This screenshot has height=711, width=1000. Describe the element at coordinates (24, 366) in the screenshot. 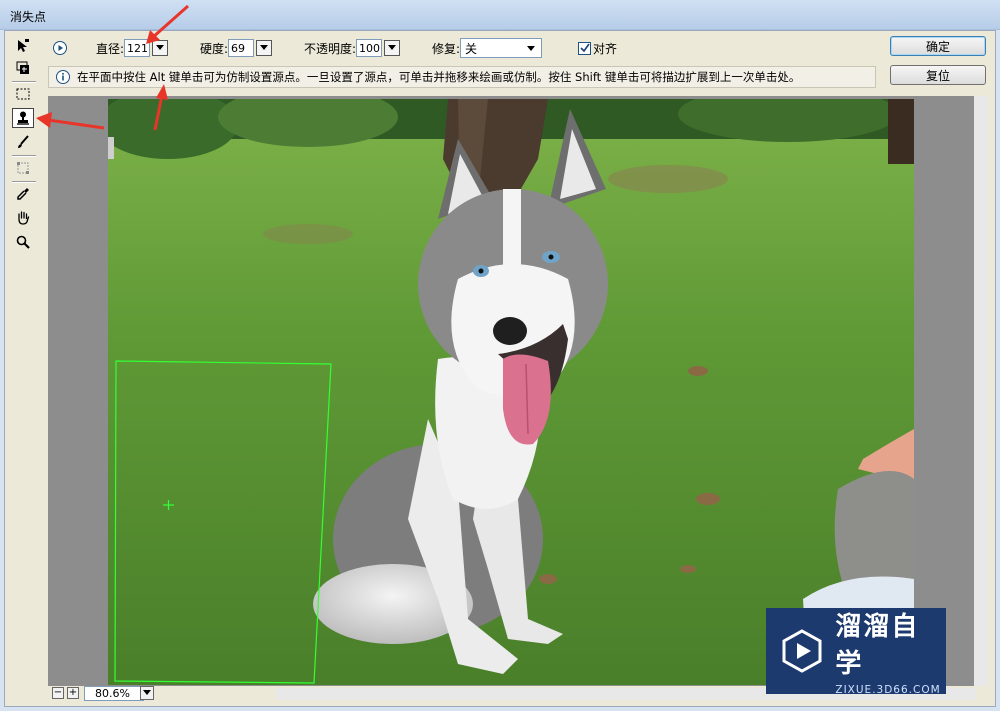

I see `tool-palette` at that location.